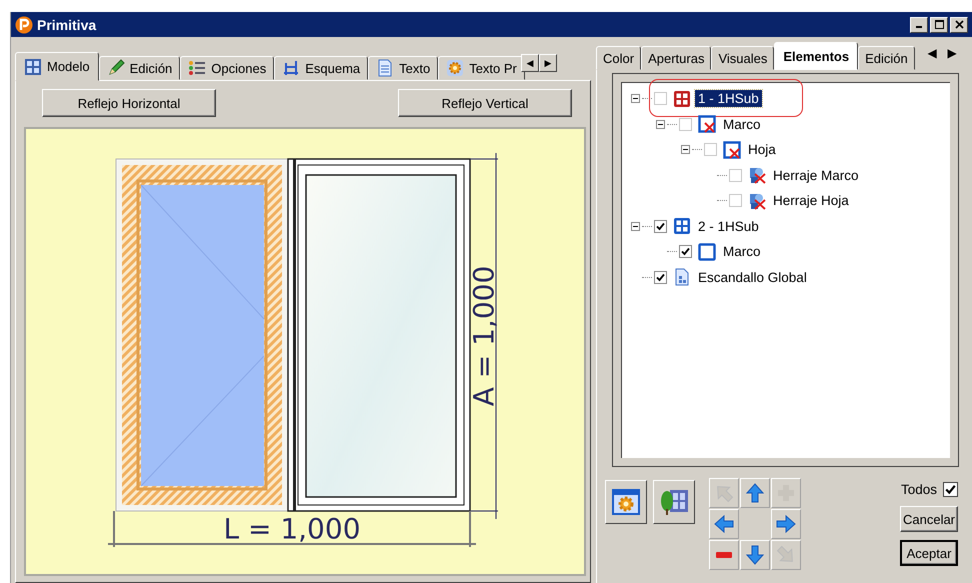 The image size is (972, 583). What do you see at coordinates (728, 99) in the screenshot?
I see `tree-item: 1 - 1HSub` at bounding box center [728, 99].